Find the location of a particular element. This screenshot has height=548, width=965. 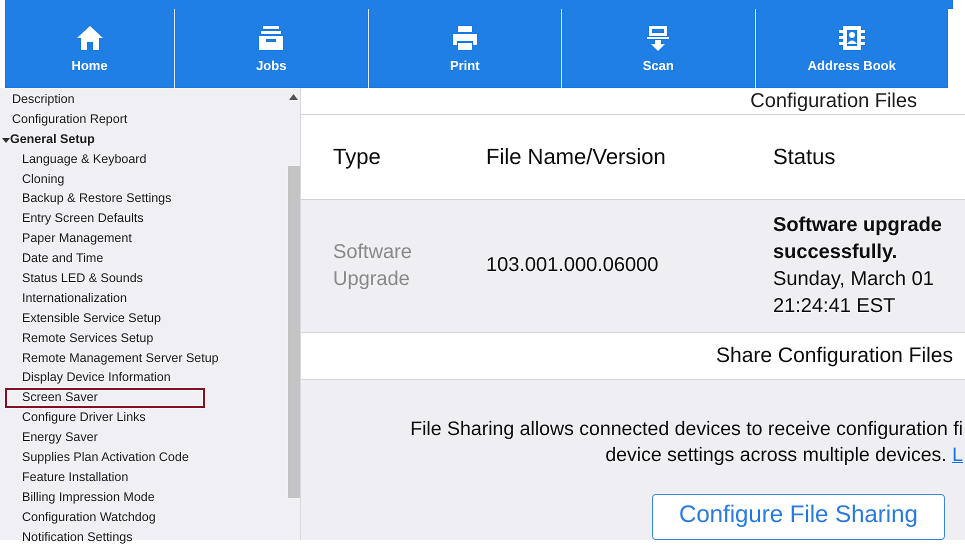

scroll-up-icon is located at coordinates (293, 97).